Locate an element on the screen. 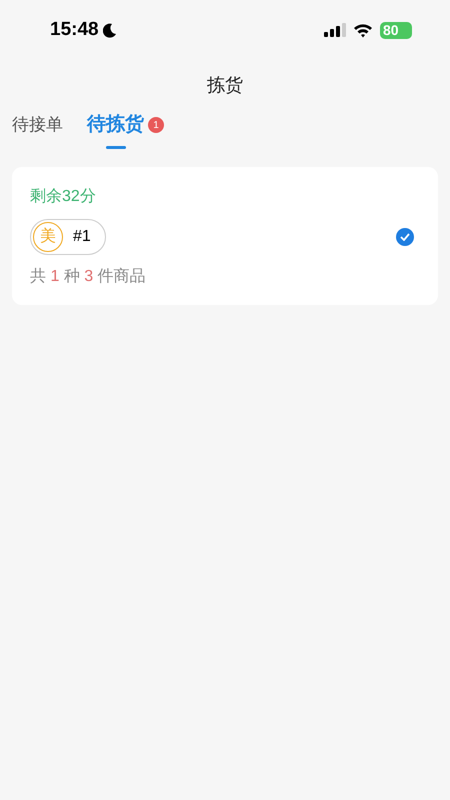 The height and width of the screenshot is (800, 450). wifi-icon is located at coordinates (363, 30).